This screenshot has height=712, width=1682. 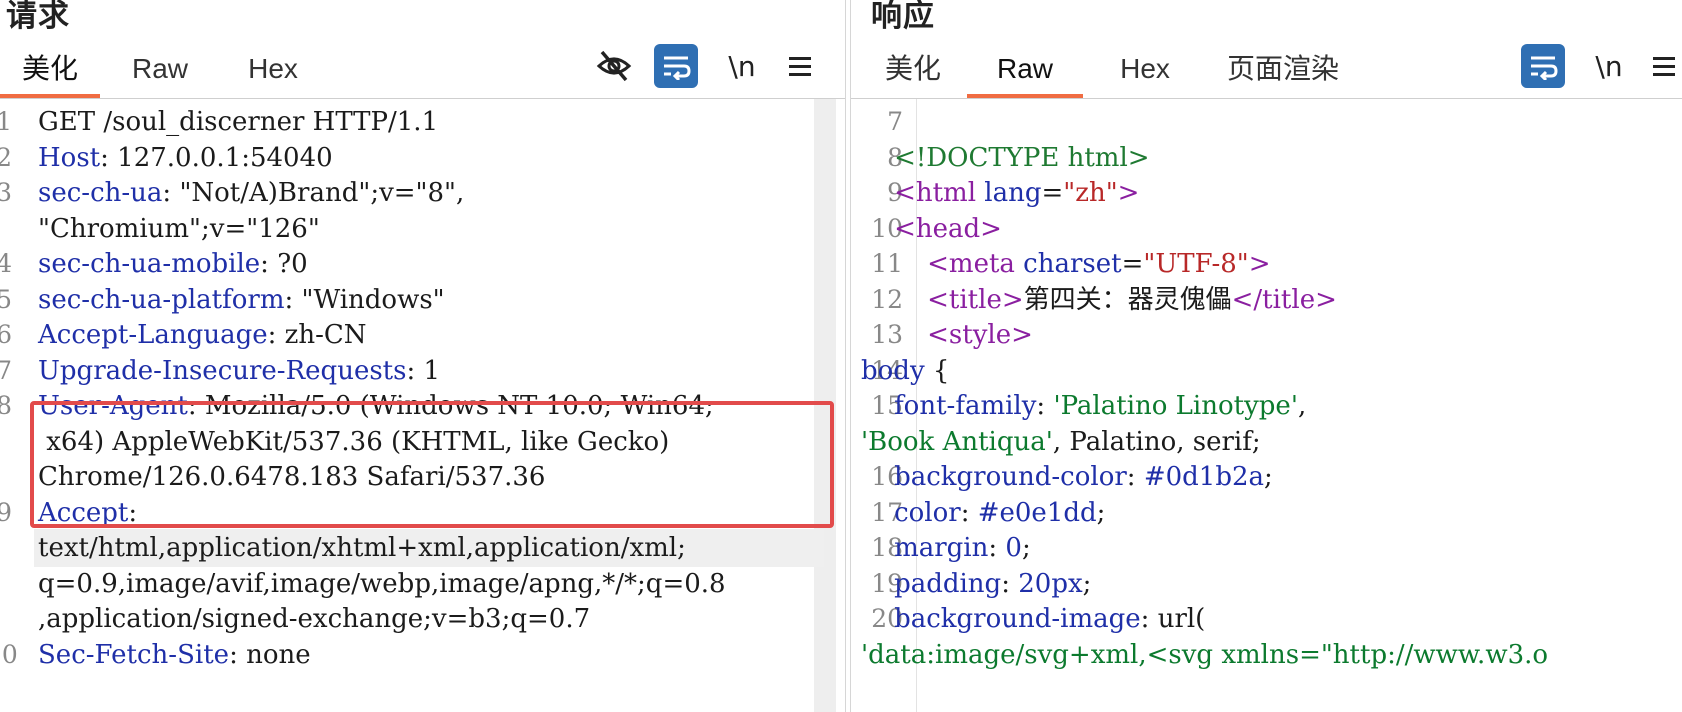 I want to click on code-line: 15 font-family: 'Palatino Linotype',, so click(x=1266, y=406).